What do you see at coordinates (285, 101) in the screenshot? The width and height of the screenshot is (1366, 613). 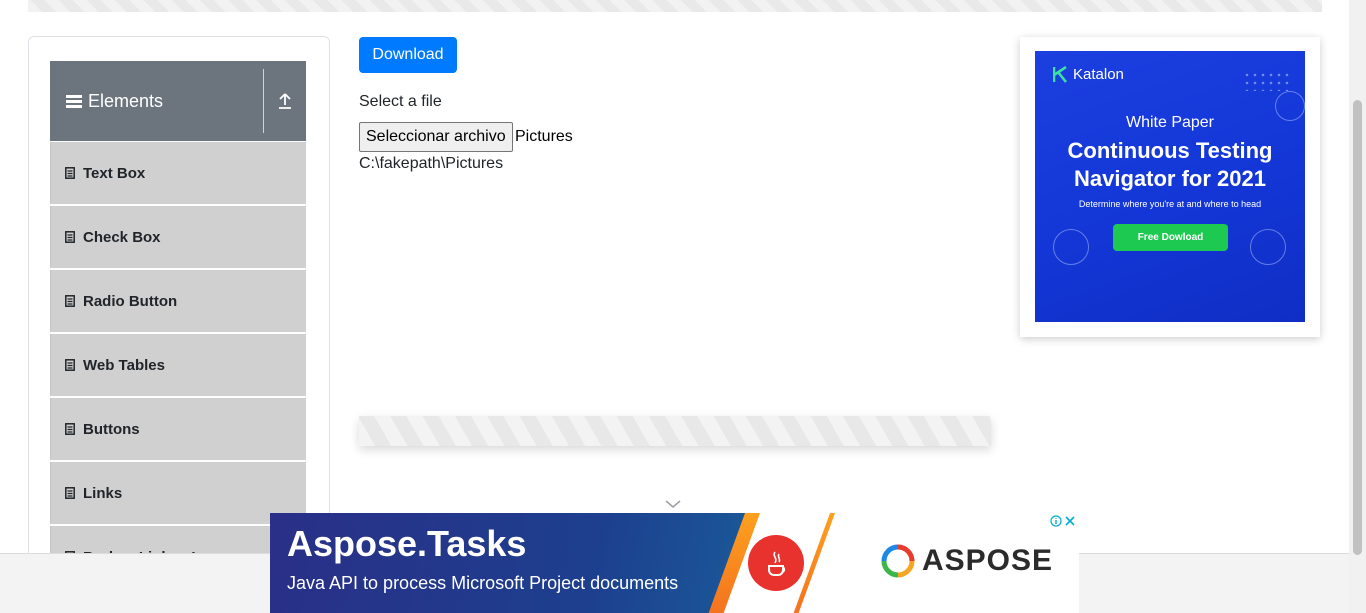 I see `upload-icon` at bounding box center [285, 101].